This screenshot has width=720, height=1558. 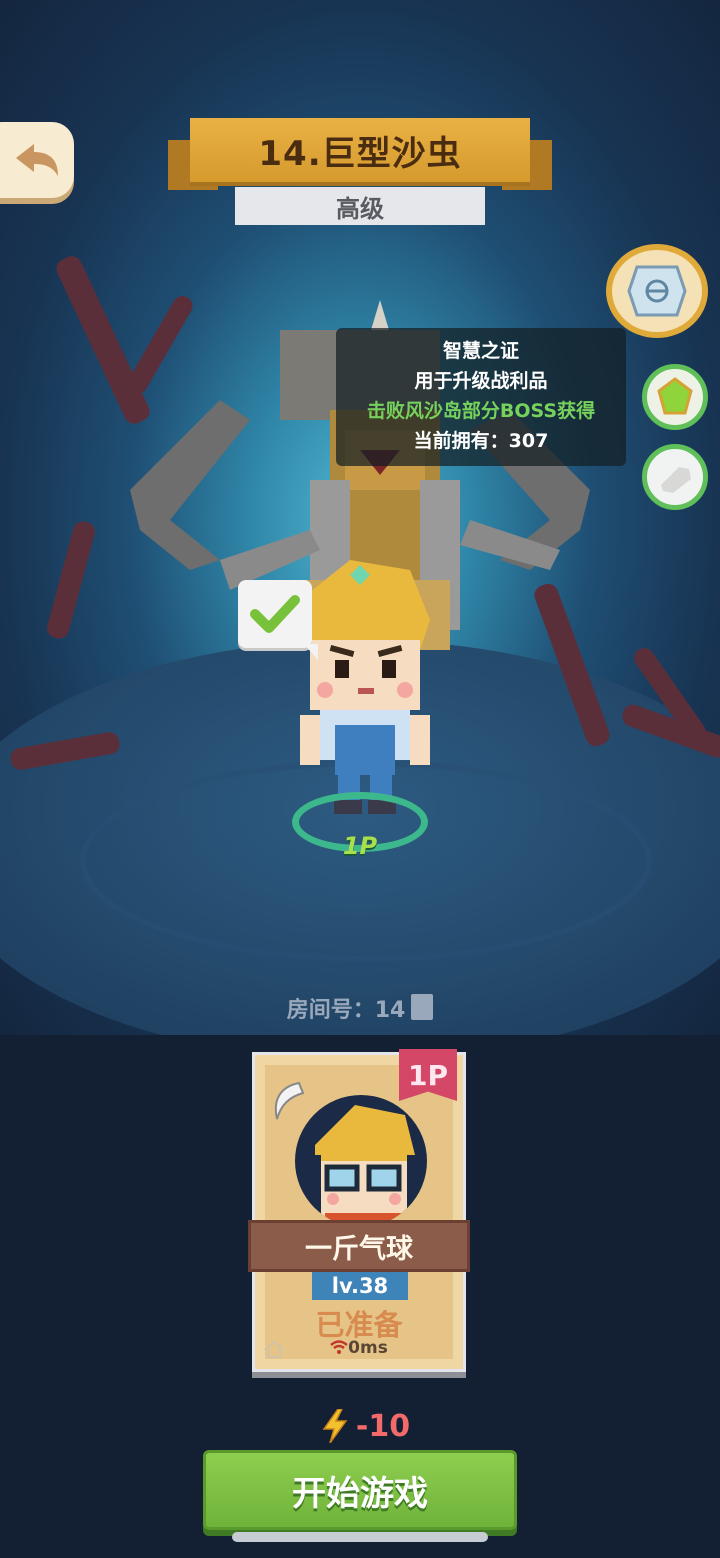 I want to click on bone-icon, so click(x=676, y=480).